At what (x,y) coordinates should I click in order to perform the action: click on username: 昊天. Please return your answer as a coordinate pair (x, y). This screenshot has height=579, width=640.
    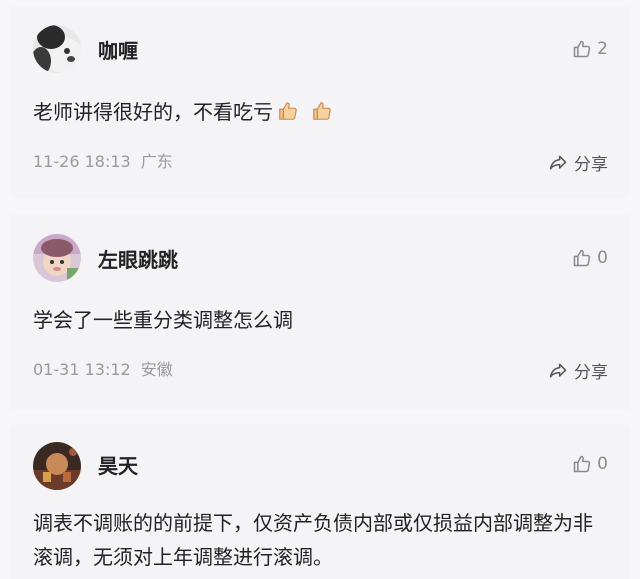
    Looking at the image, I should click on (118, 466).